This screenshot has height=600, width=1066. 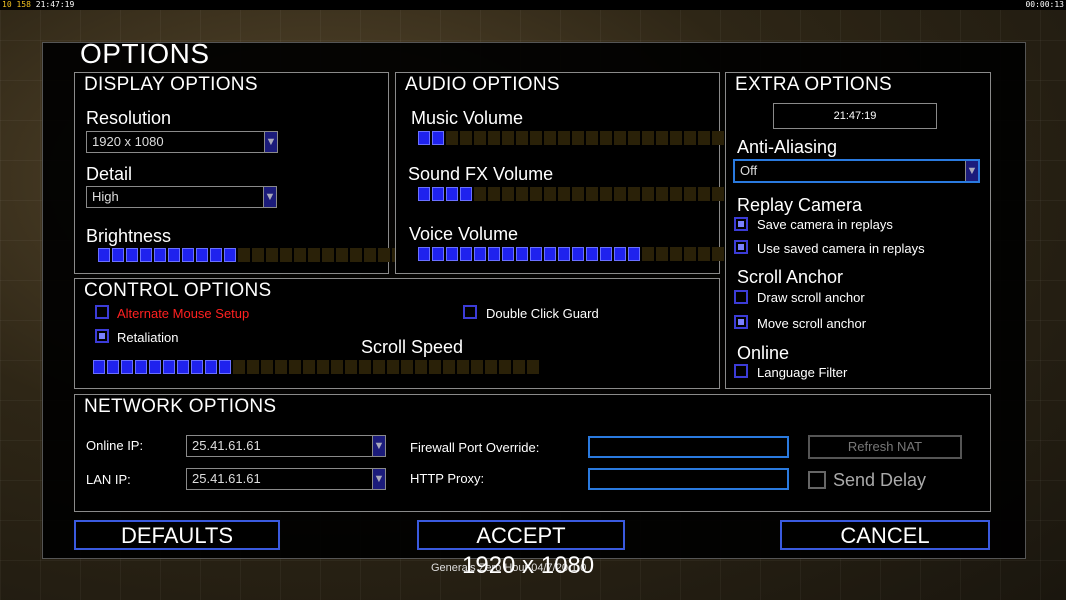 What do you see at coordinates (521, 535) in the screenshot?
I see `accept-button: ACCEPT` at bounding box center [521, 535].